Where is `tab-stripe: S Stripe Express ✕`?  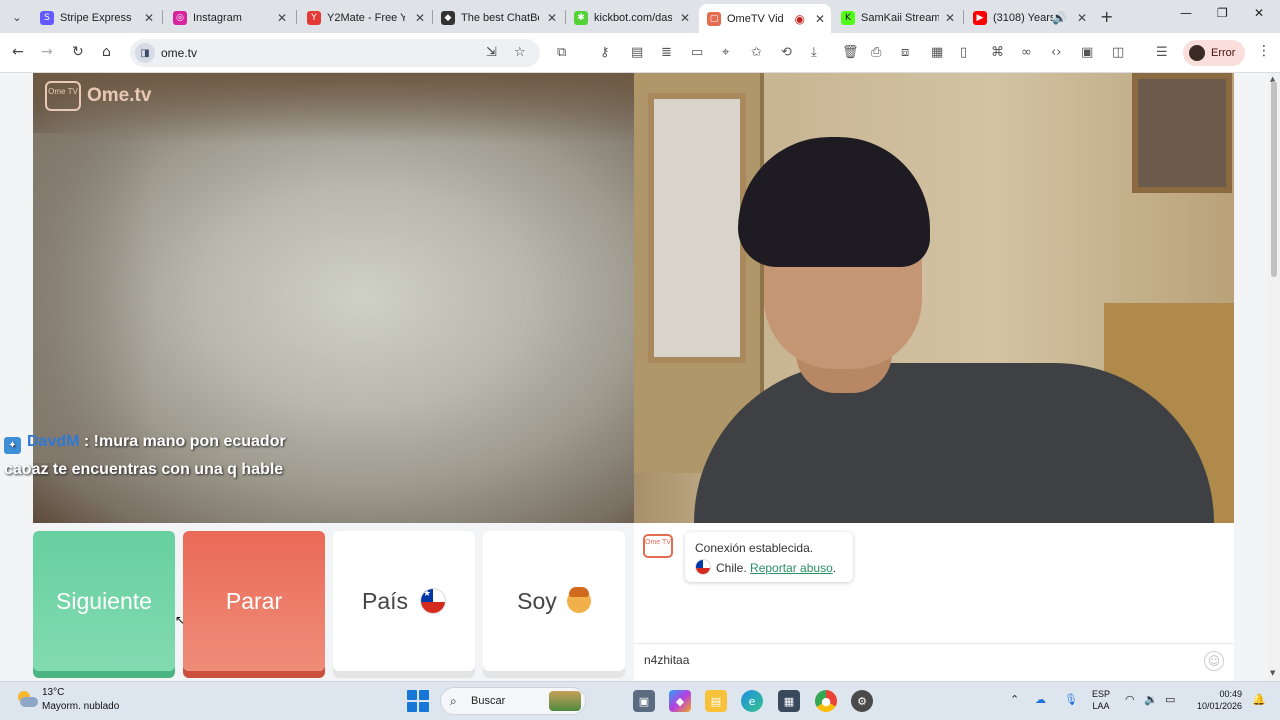 tab-stripe: S Stripe Express ✕ is located at coordinates (96, 17).